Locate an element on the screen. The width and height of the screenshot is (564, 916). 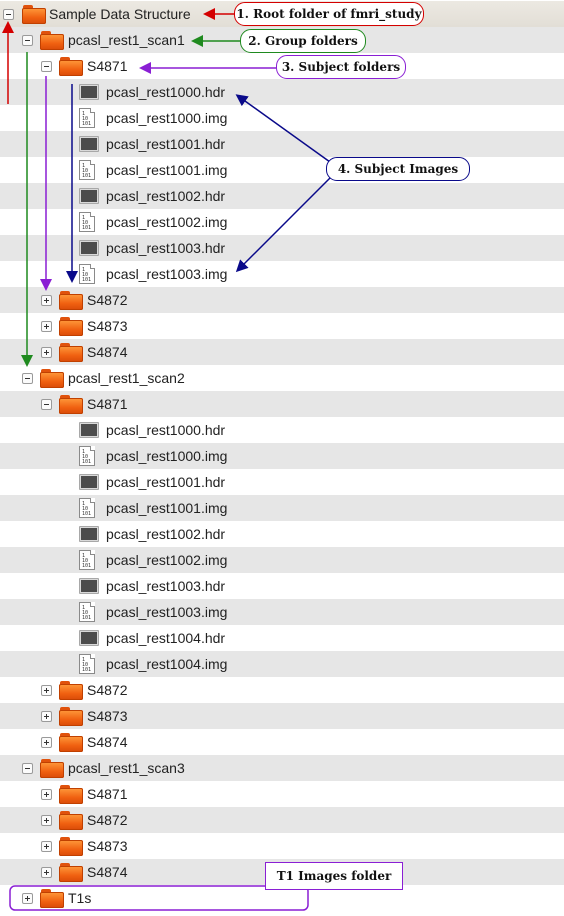
callout-subject-images: 4. Subject Images is located at coordinates (398, 169).